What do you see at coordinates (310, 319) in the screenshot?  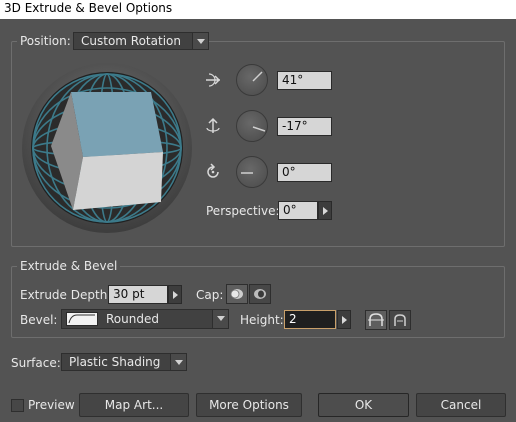 I see `height-field: 2` at bounding box center [310, 319].